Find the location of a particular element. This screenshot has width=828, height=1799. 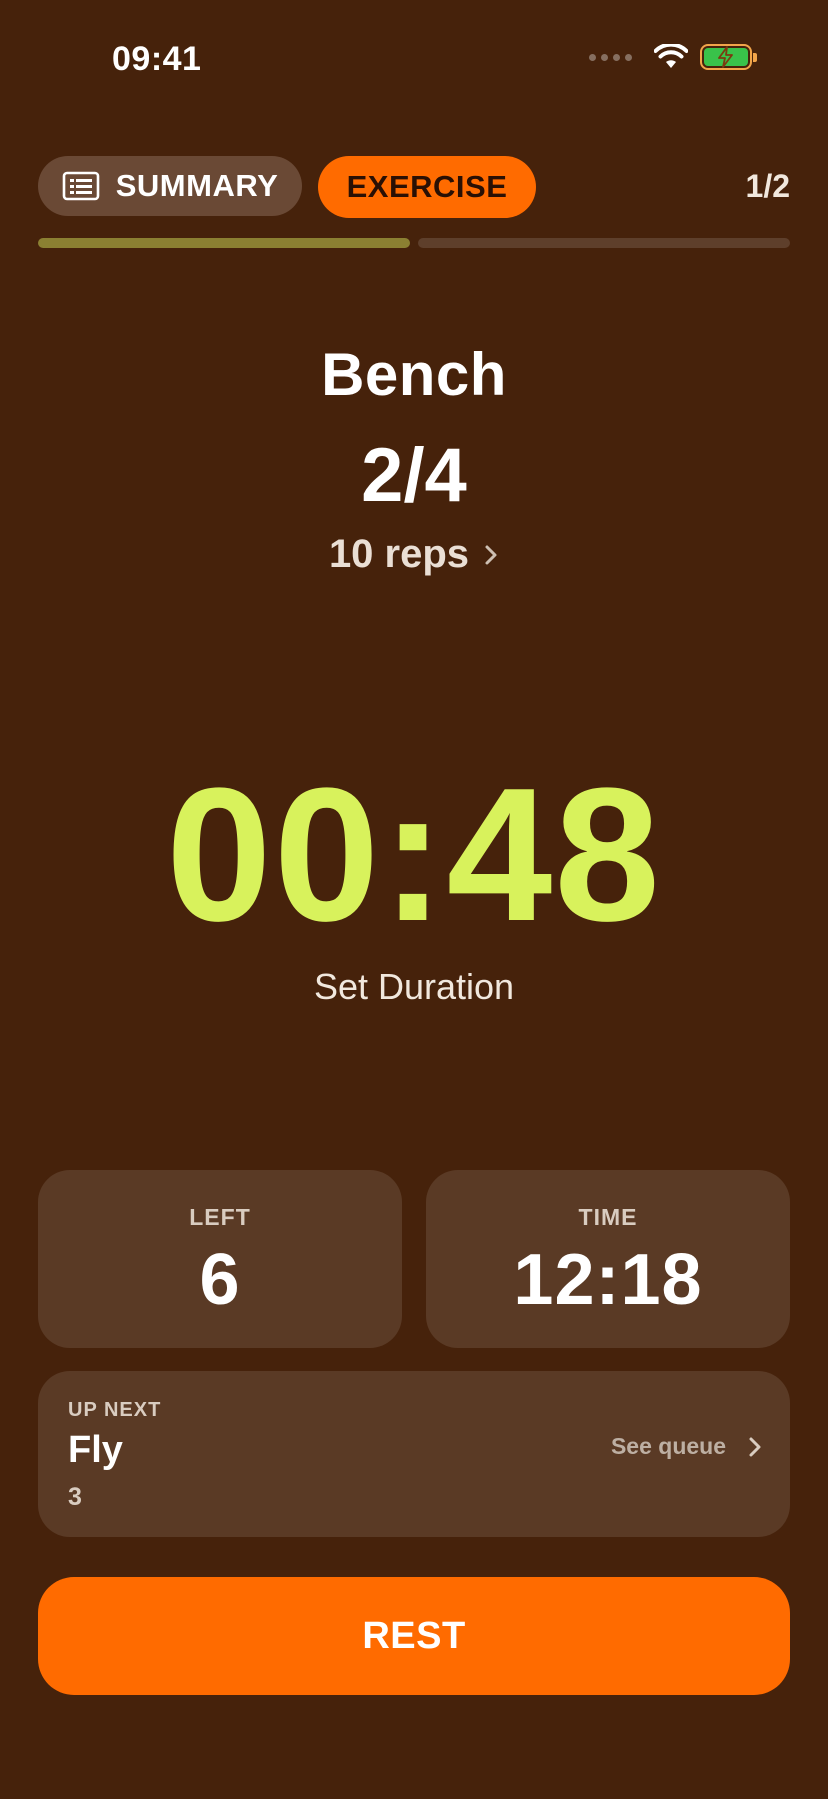

reps-selector: 10 reps is located at coordinates (414, 554).